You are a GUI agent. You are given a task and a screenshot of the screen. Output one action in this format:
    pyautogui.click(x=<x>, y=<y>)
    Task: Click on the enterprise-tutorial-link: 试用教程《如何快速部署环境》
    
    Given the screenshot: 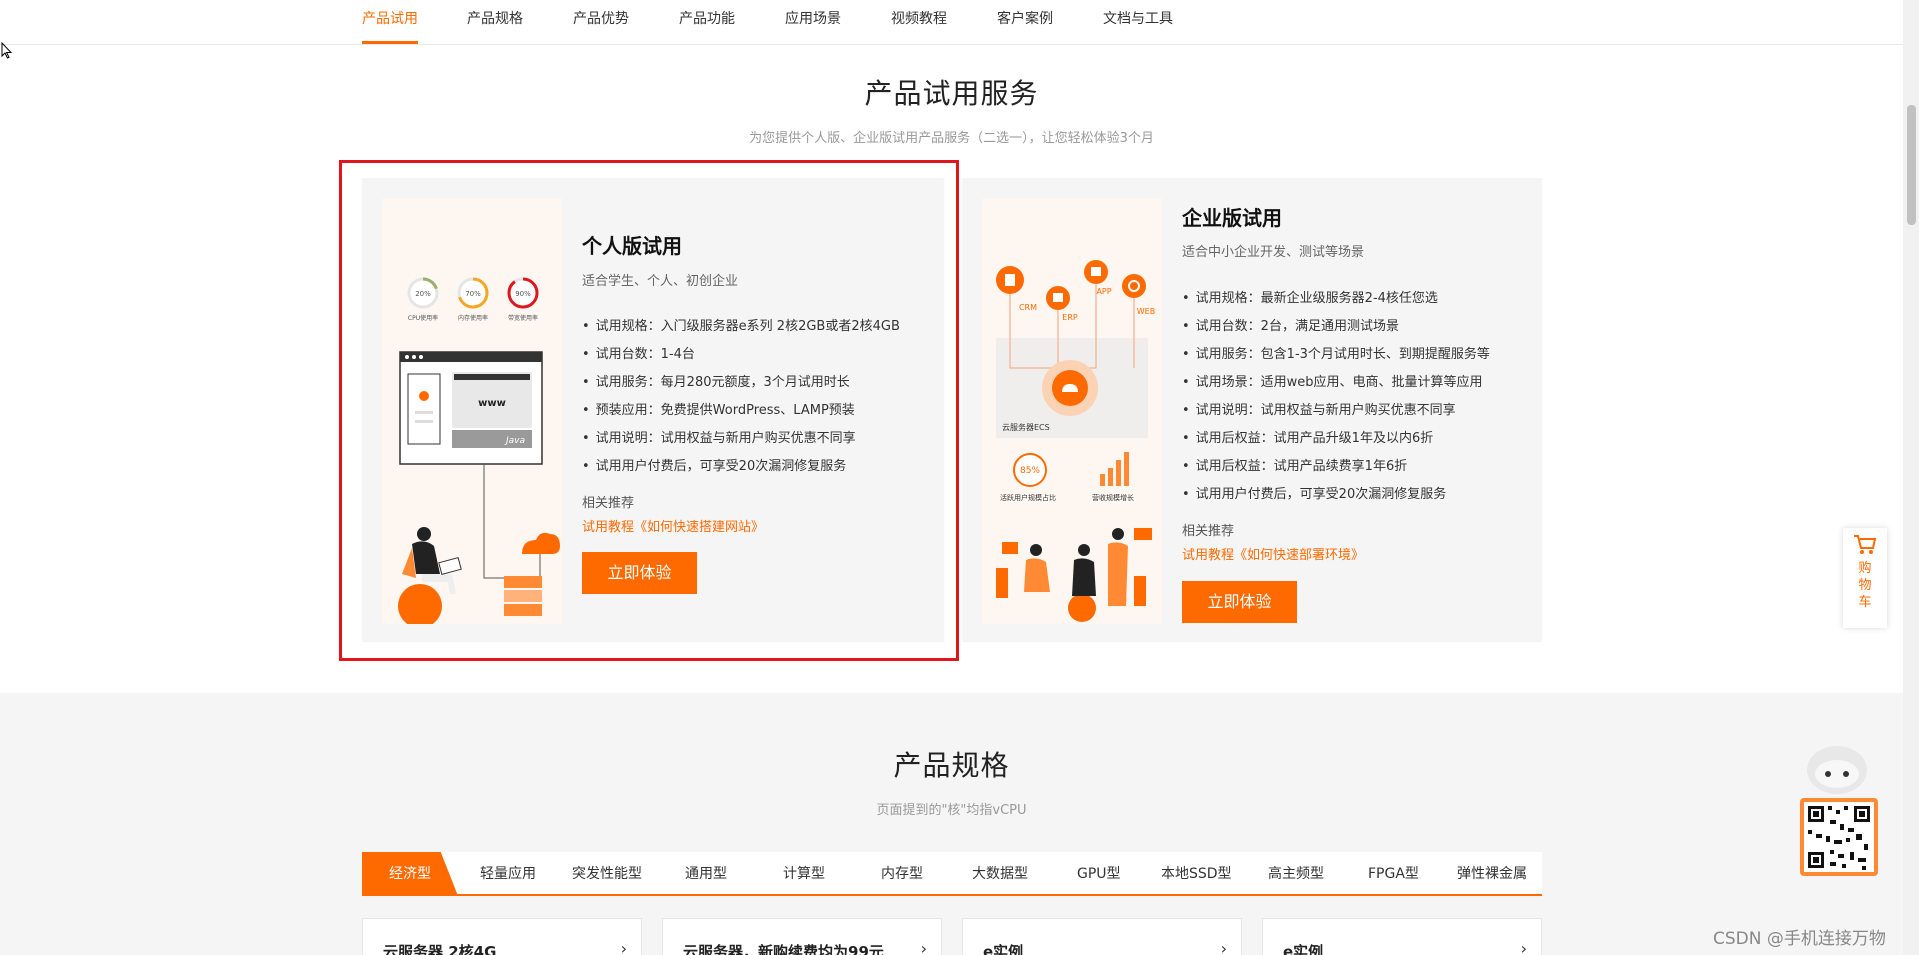 What is the action you would take?
    pyautogui.click(x=1273, y=553)
    